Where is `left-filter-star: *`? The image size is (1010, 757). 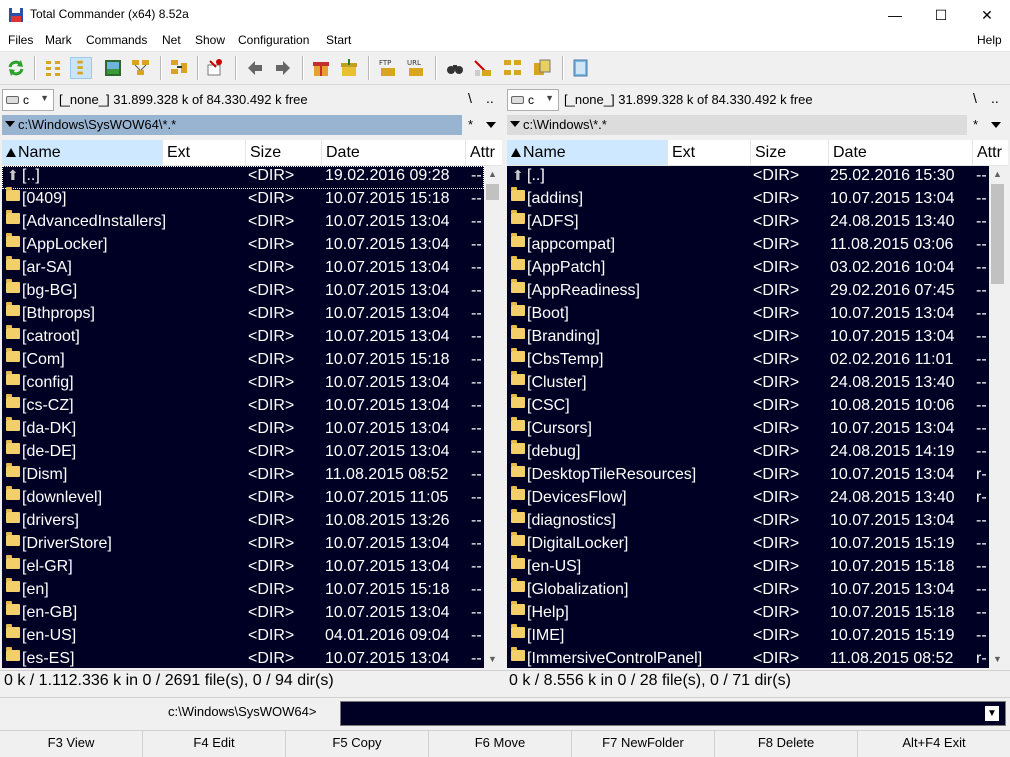 left-filter-star: * is located at coordinates (470, 124).